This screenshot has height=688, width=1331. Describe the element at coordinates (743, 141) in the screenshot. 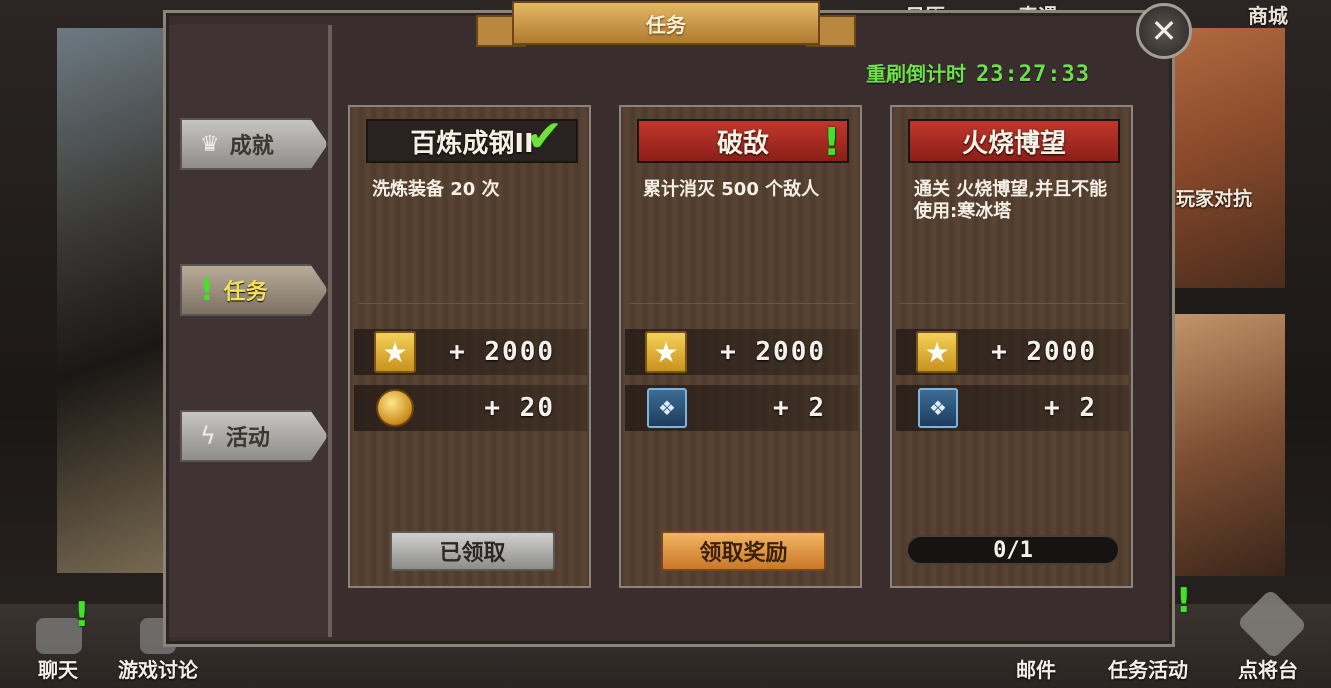

I see `quest-title: 破敌` at that location.